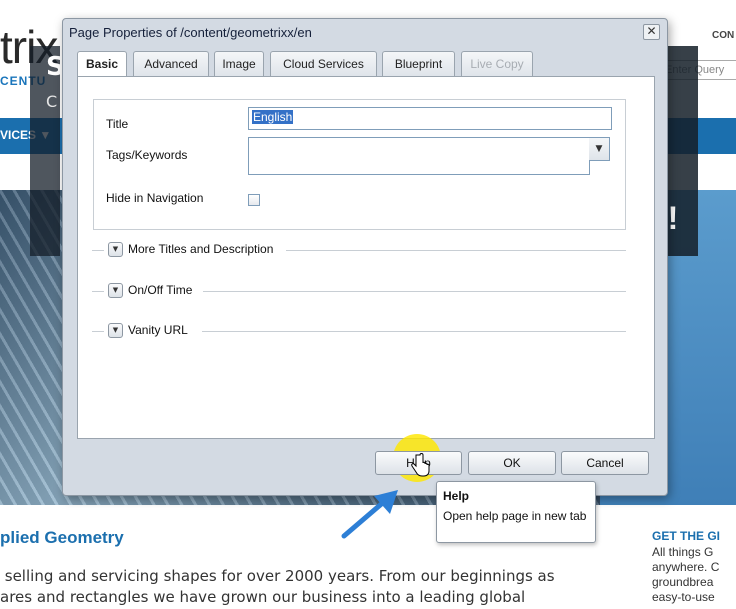 The height and width of the screenshot is (609, 736). What do you see at coordinates (515, 516) in the screenshot?
I see `tooltip-body: Open help page in new tab` at bounding box center [515, 516].